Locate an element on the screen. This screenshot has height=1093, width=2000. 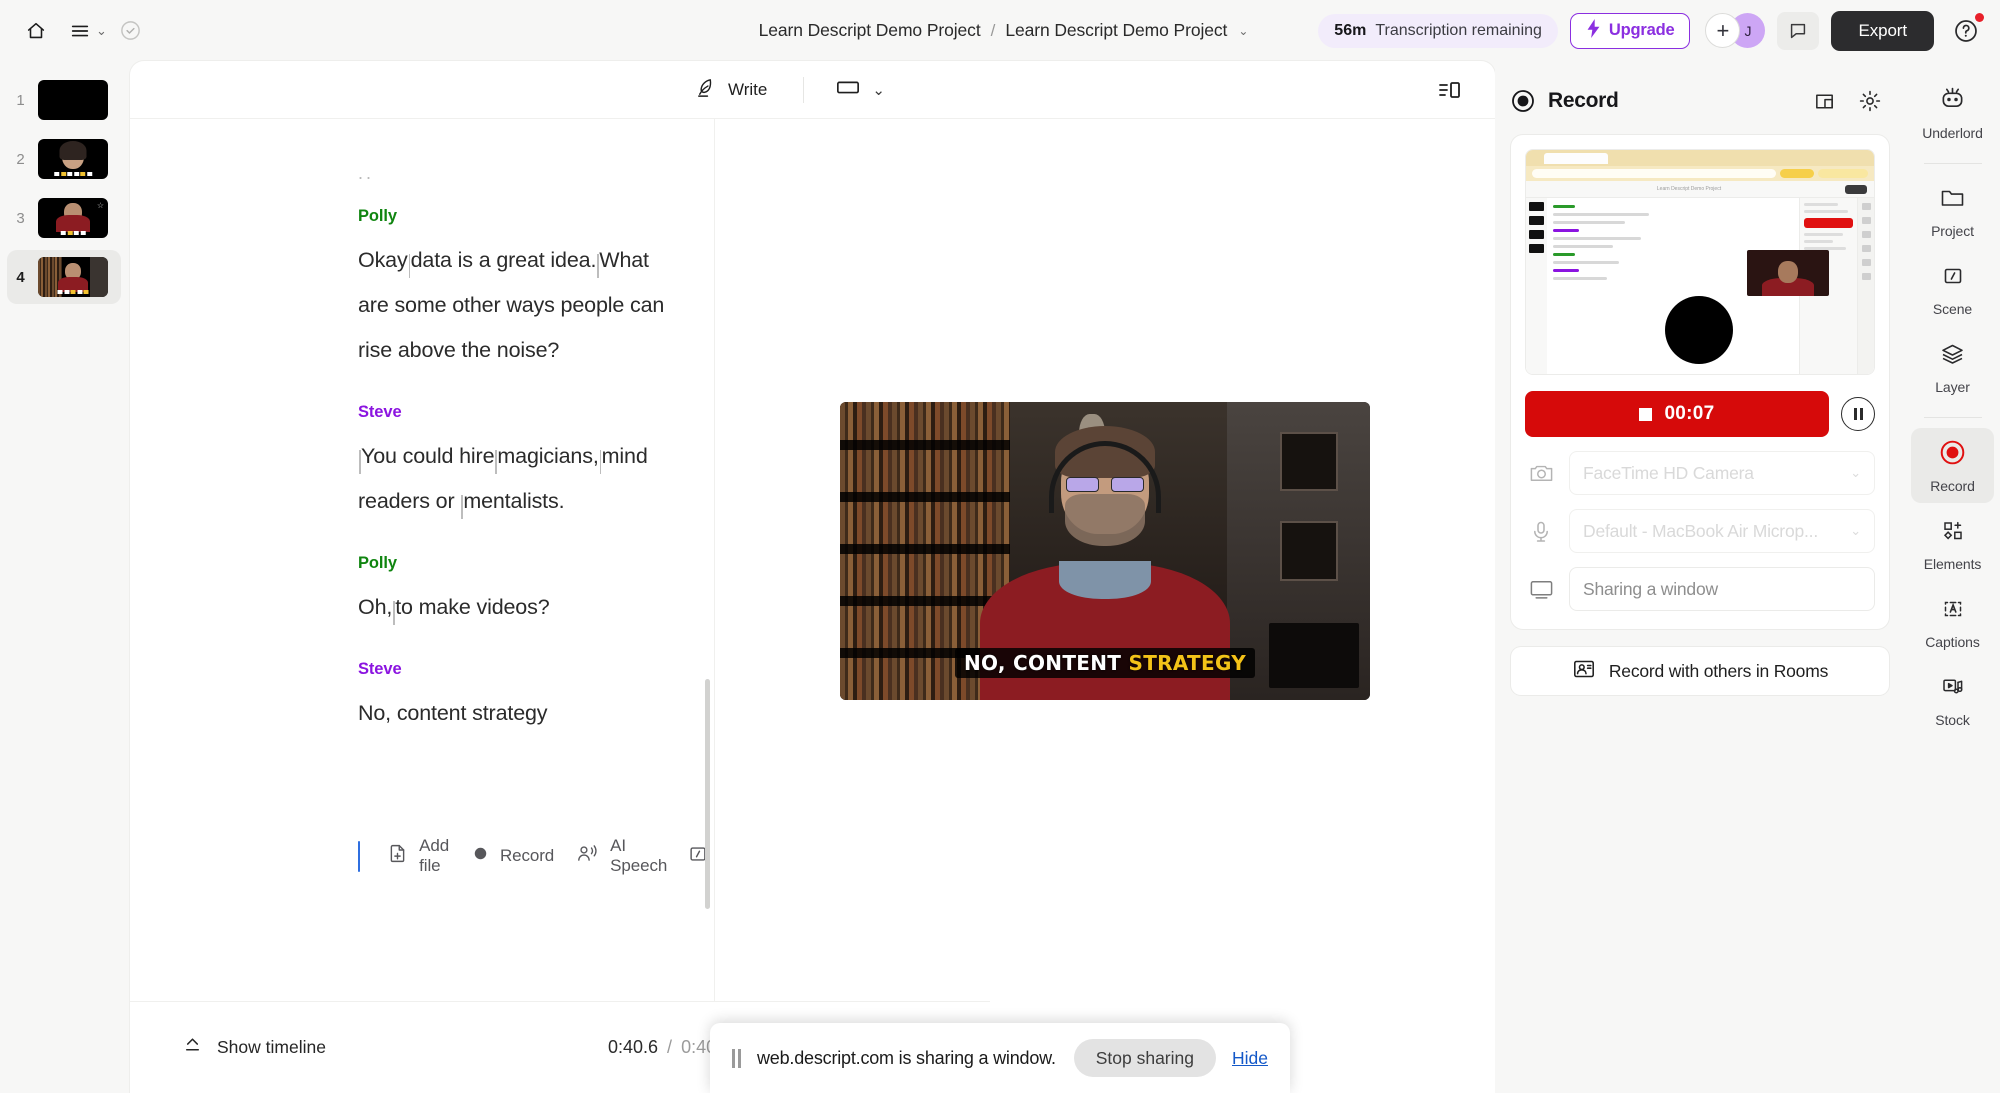
chevron-down-icon: ⌄ is located at coordinates (1855, 530).